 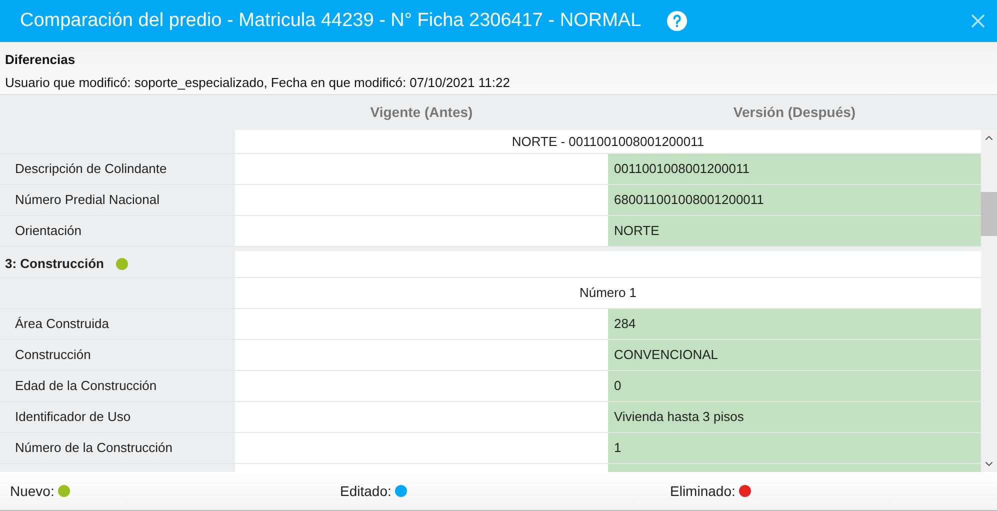 What do you see at coordinates (86, 386) in the screenshot?
I see `field-label: Edad de la Construcción` at bounding box center [86, 386].